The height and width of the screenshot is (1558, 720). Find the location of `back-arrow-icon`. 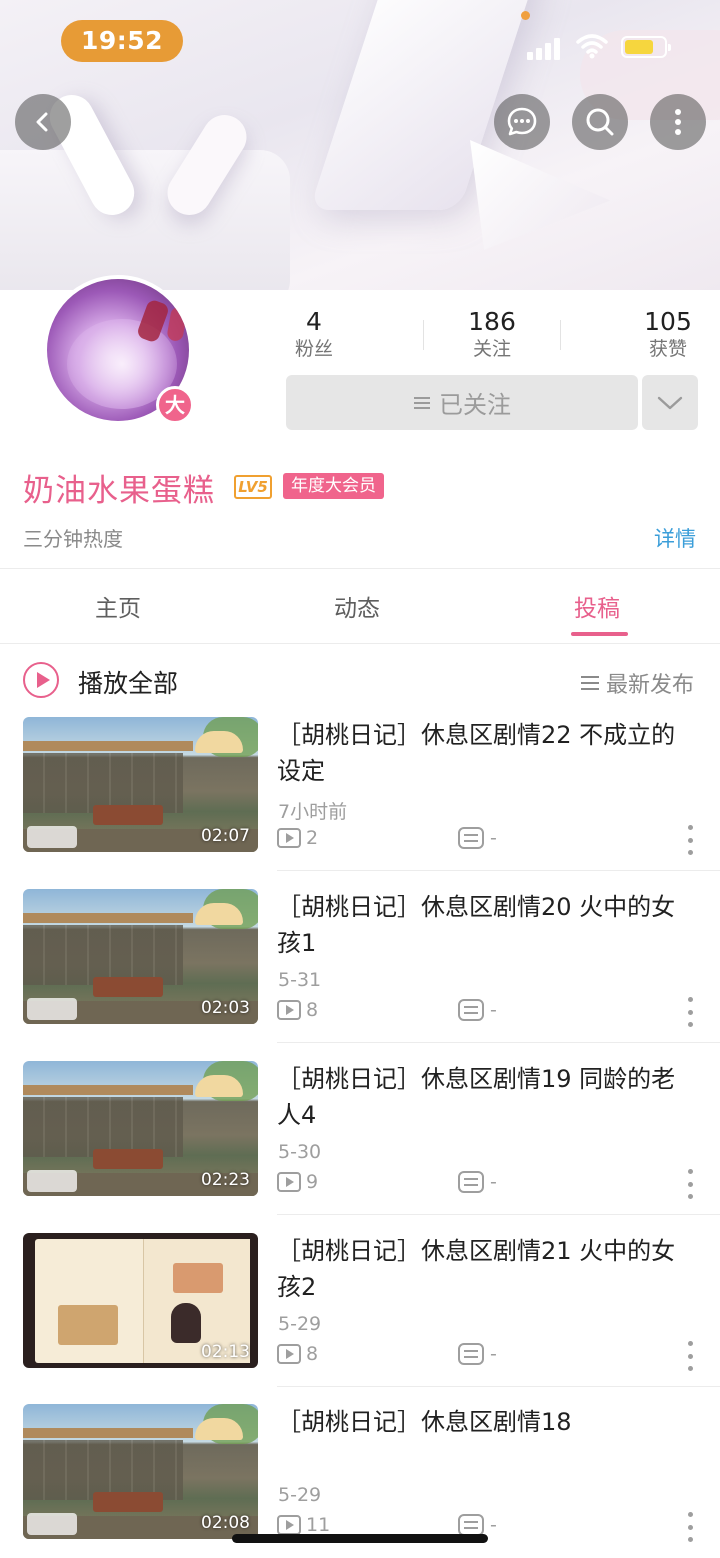

back-arrow-icon is located at coordinates (42, 122).